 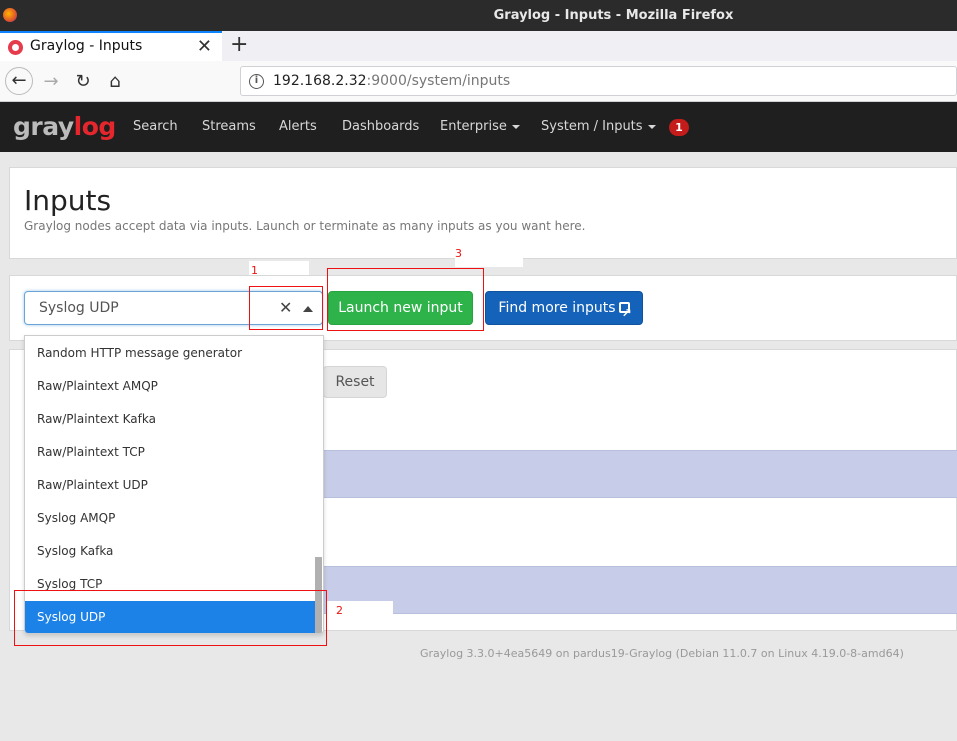 I want to click on back-arrow-icon: ←, so click(x=19, y=81).